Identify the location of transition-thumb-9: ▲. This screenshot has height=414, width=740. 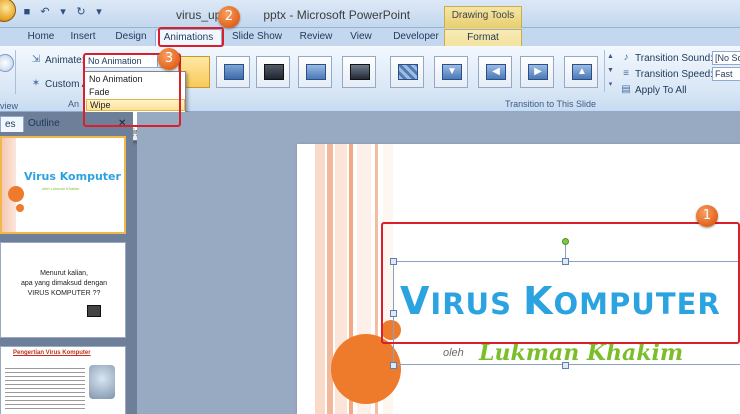
(581, 72).